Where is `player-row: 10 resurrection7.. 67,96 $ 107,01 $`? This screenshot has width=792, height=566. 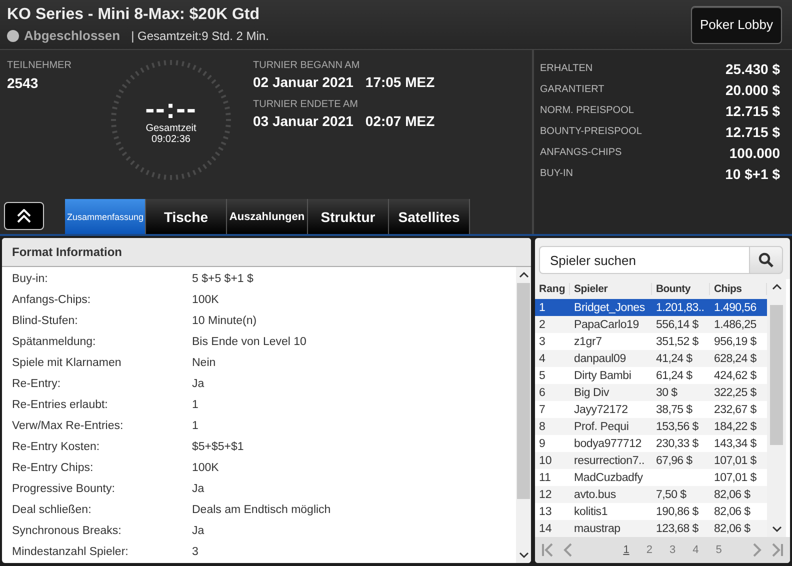
player-row: 10 resurrection7.. 67,96 $ 107,01 $ is located at coordinates (651, 460).